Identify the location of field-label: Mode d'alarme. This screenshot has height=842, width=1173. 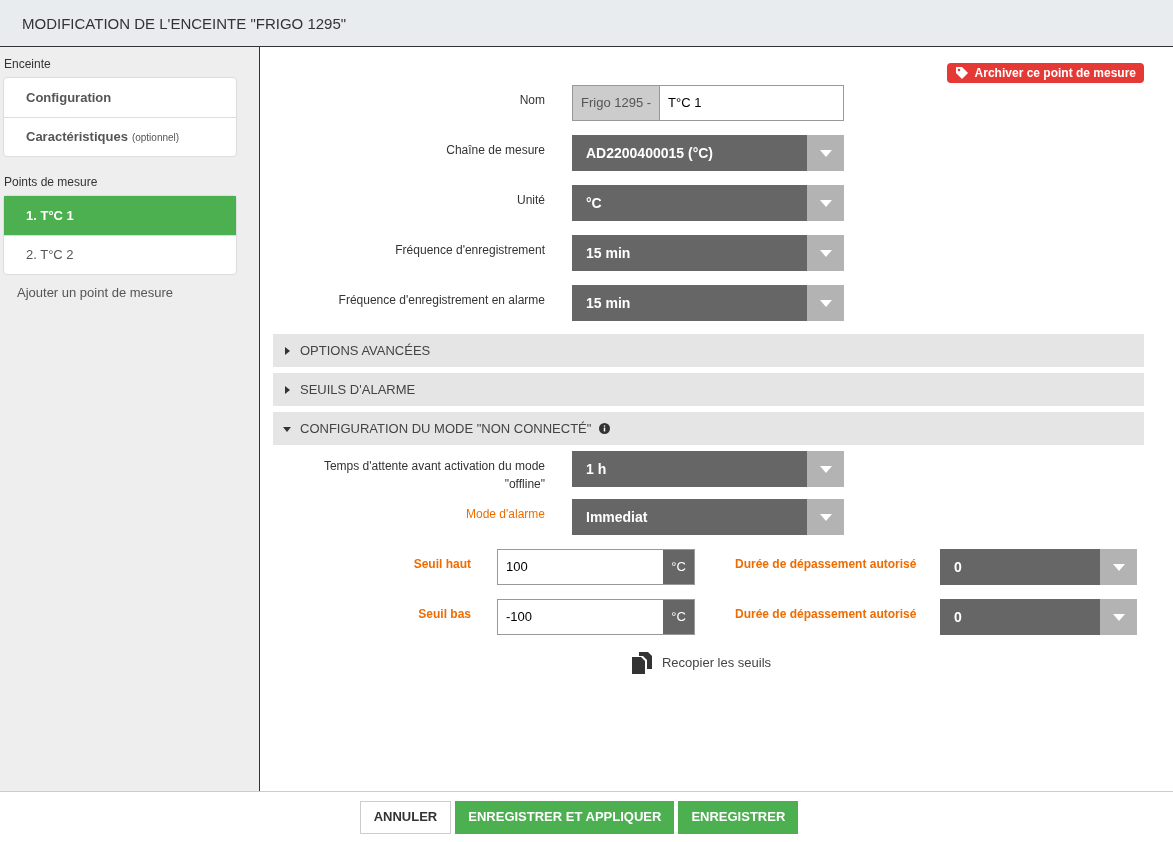
(505, 514).